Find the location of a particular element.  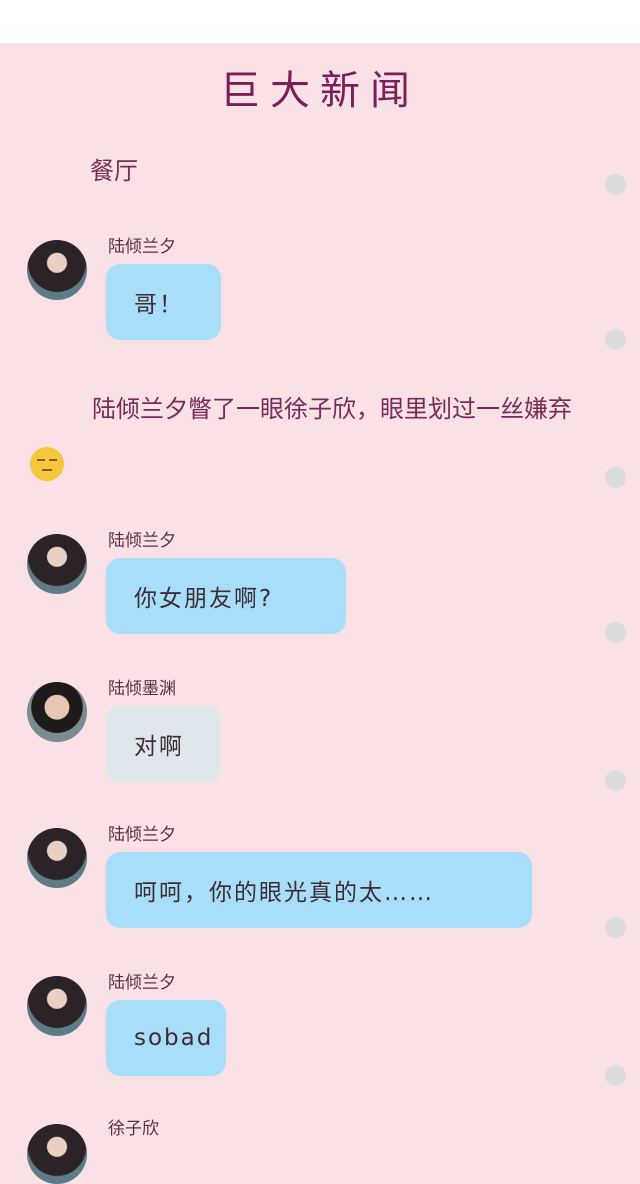

sender-name: 陆倾墨渊 is located at coordinates (142, 689).